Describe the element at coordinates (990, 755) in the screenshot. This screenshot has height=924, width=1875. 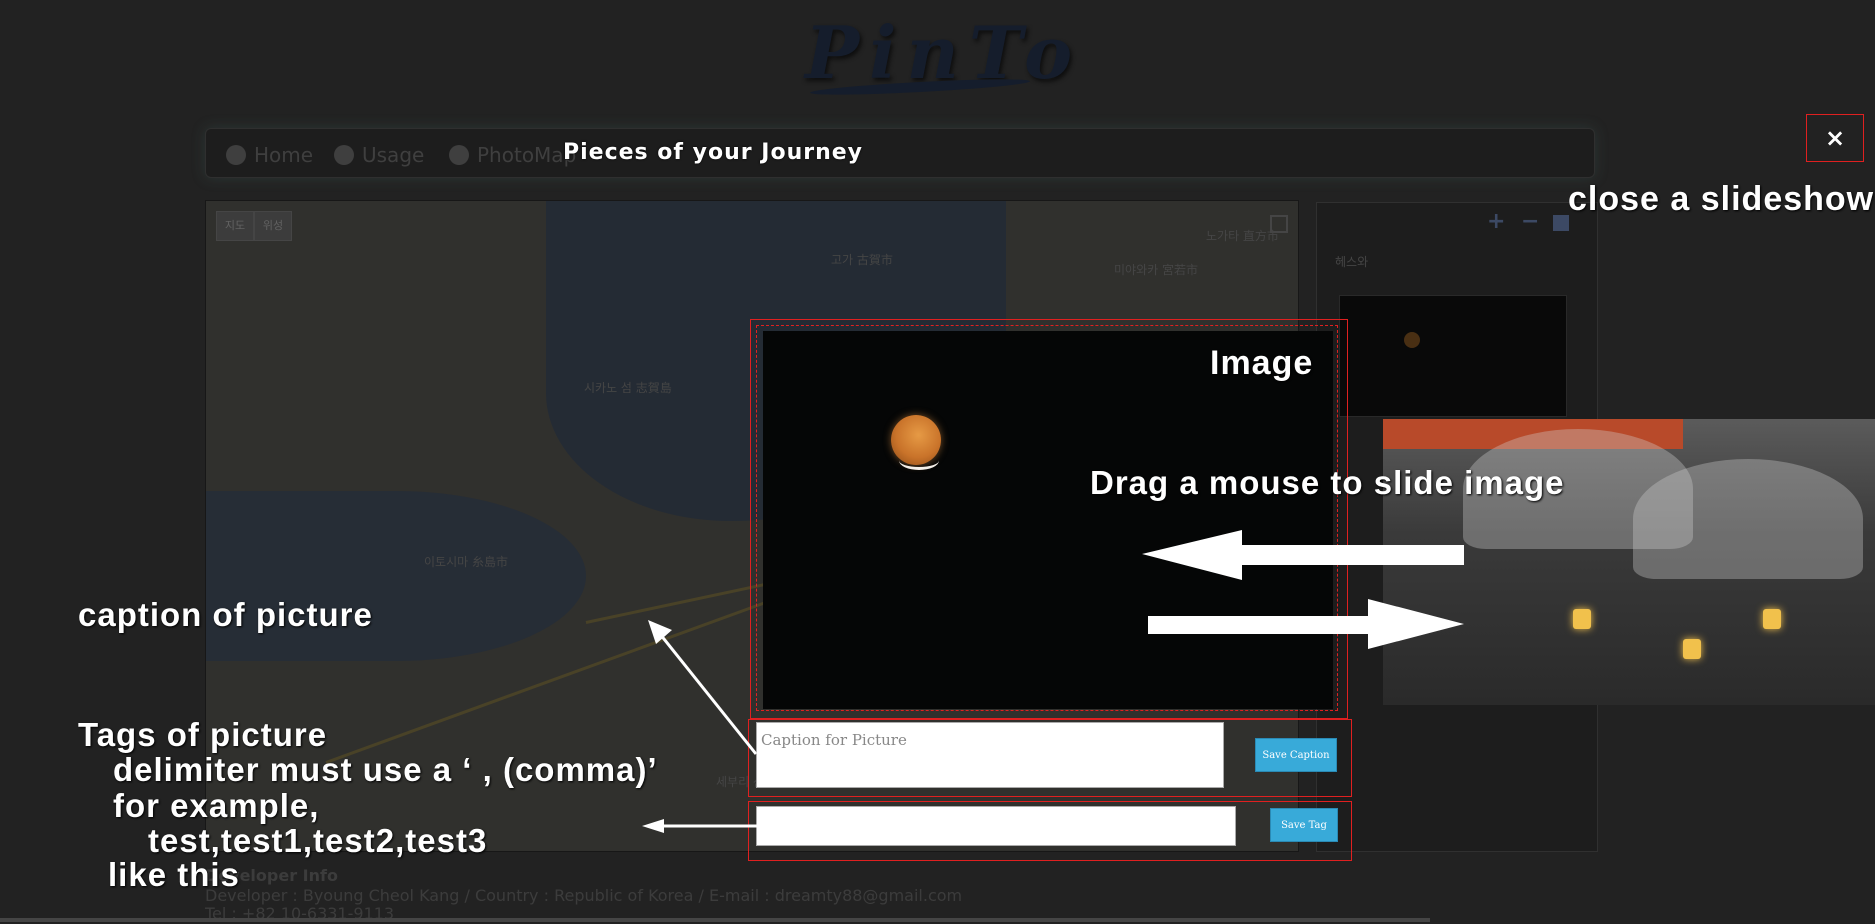
I see `caption-input: Caption for Picture` at that location.